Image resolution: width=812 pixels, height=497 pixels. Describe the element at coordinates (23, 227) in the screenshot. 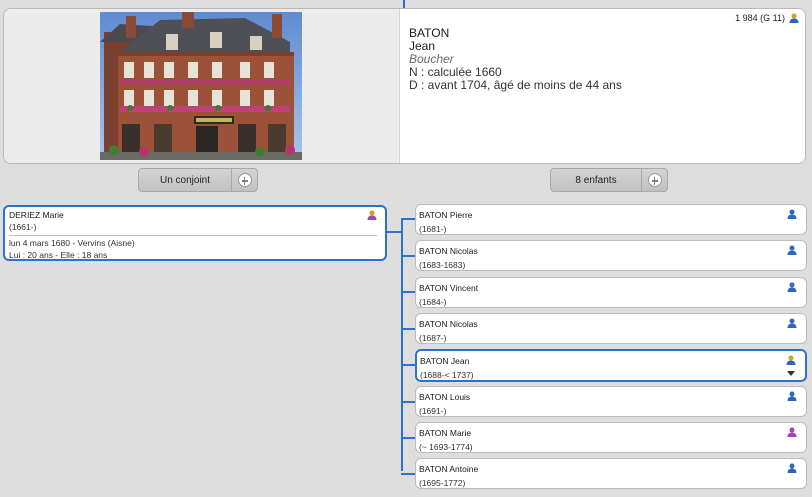

I see `spouse-years: (1661-)` at that location.